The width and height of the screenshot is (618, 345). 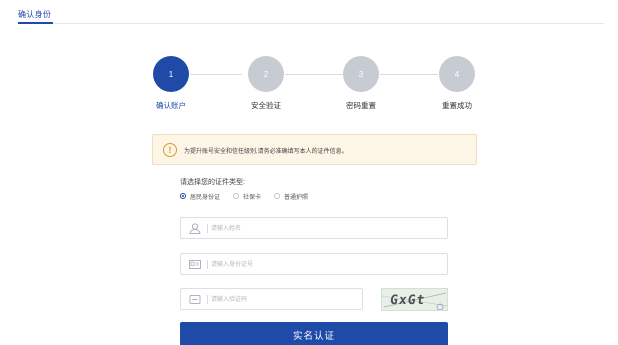 What do you see at coordinates (195, 299) in the screenshot?
I see `captcha-icon` at bounding box center [195, 299].